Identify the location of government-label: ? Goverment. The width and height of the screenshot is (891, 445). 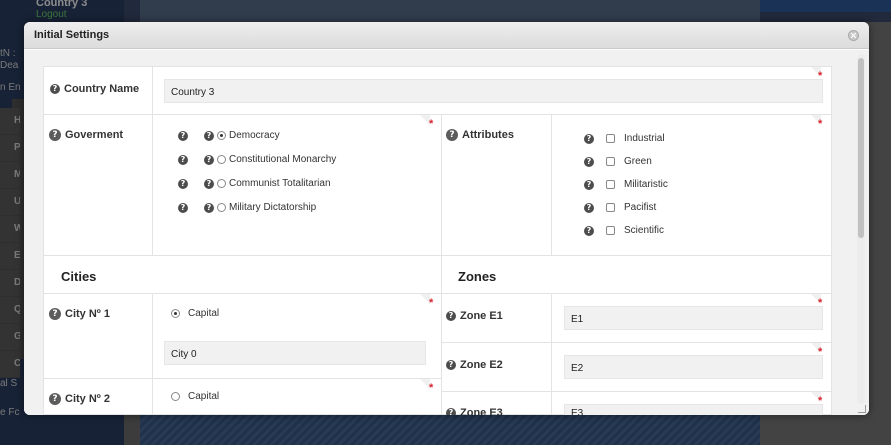
(86, 135).